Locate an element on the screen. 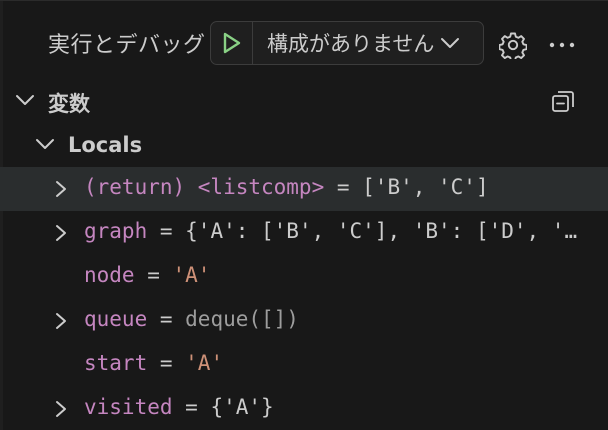  collapse-all-icon is located at coordinates (563, 101).